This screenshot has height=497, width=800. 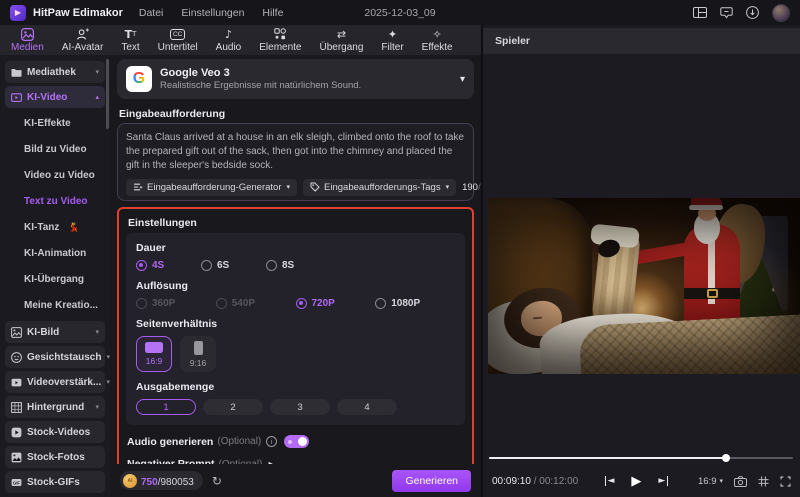 I want to click on layout-icon, so click(x=700, y=12).